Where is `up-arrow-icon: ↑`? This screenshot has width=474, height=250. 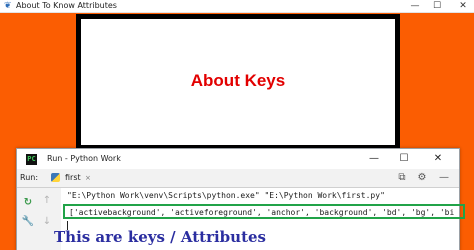 up-arrow-icon: ↑ is located at coordinates (47, 201).